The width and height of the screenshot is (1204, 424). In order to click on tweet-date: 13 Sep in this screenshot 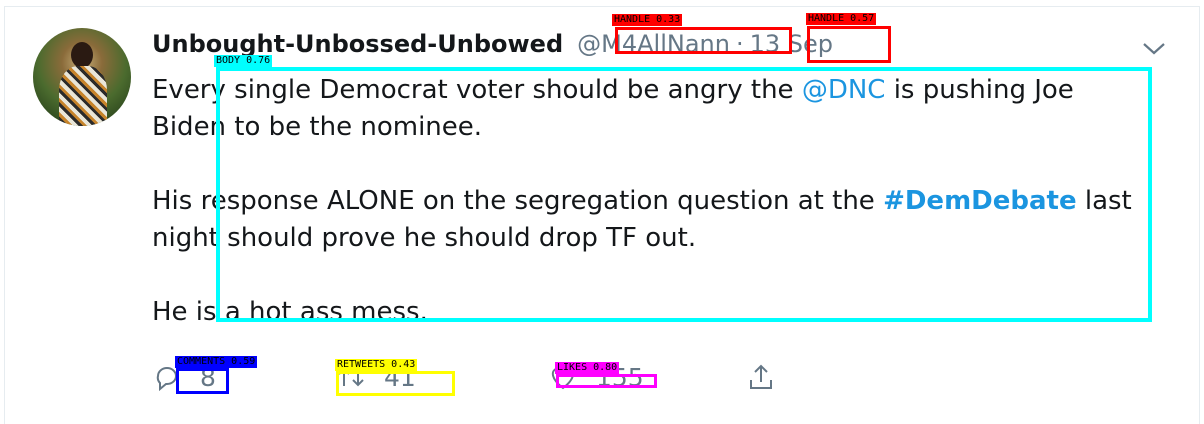, I will do `click(791, 44)`.